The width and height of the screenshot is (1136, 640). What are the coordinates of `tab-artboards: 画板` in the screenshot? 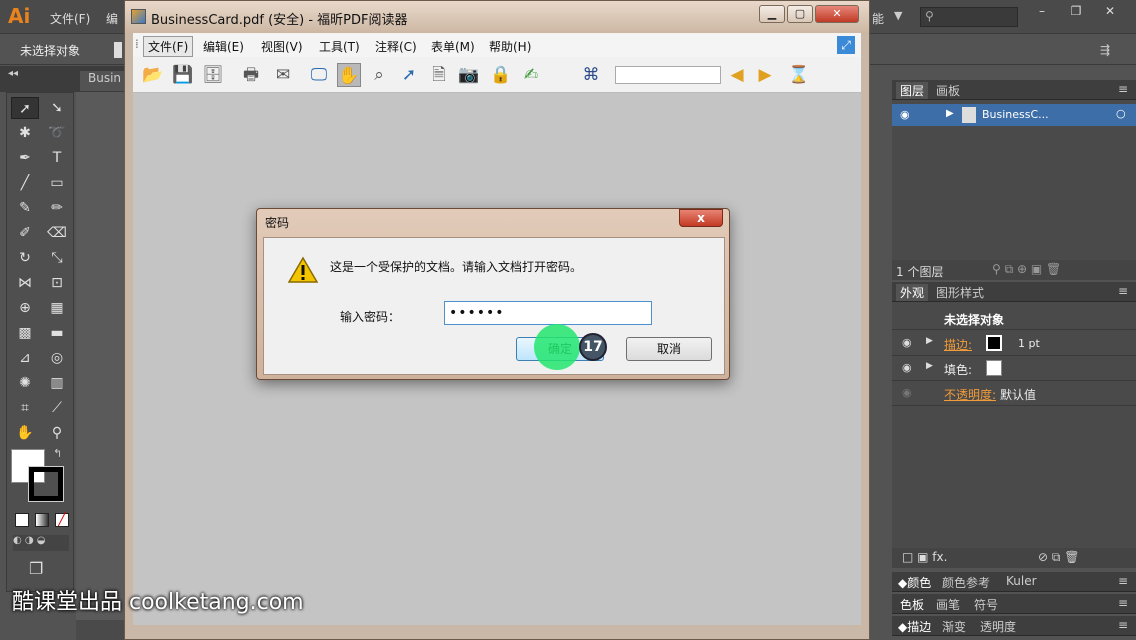 It's located at (948, 90).